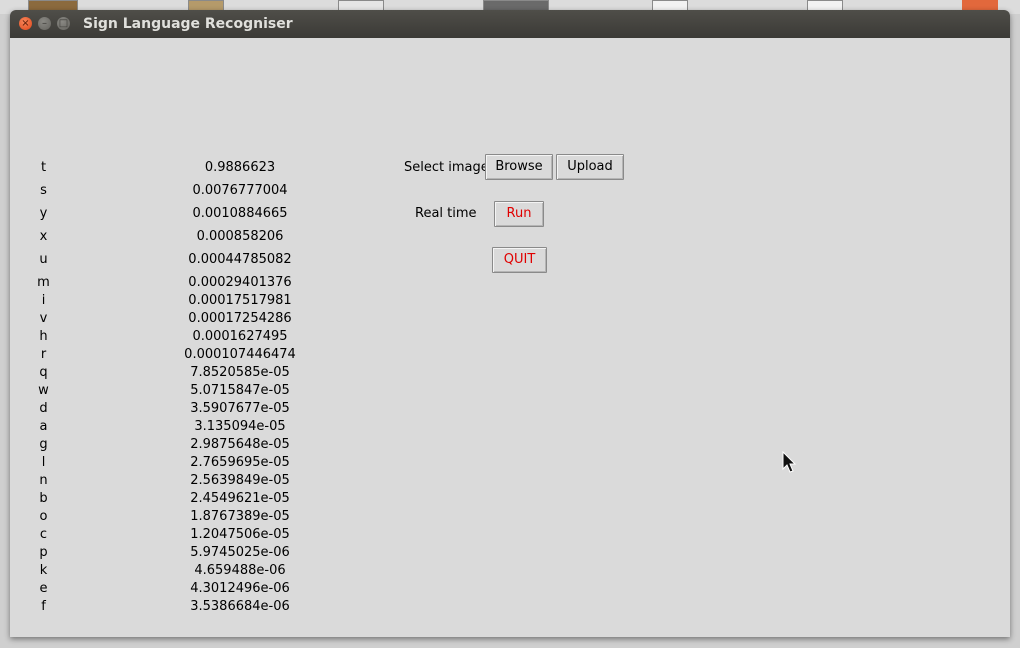 This screenshot has height=648, width=1020. Describe the element at coordinates (43, 426) in the screenshot. I see `prediction-letter: a` at that location.